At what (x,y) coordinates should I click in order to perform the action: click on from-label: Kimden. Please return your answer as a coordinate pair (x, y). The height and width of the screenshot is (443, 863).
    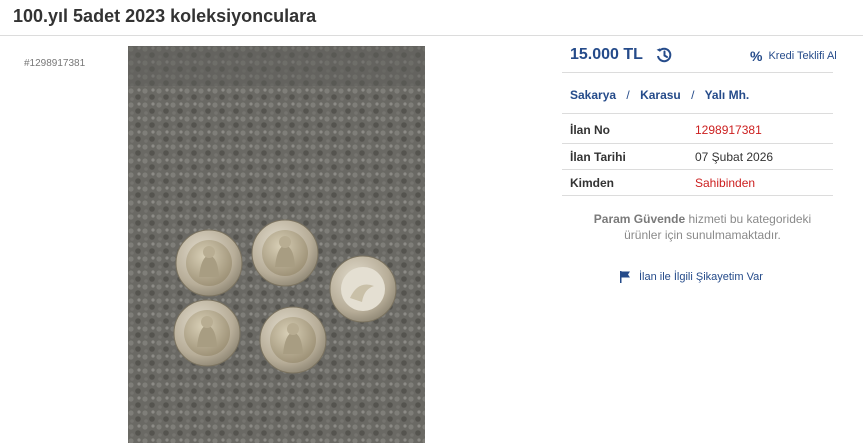
    Looking at the image, I should click on (592, 183).